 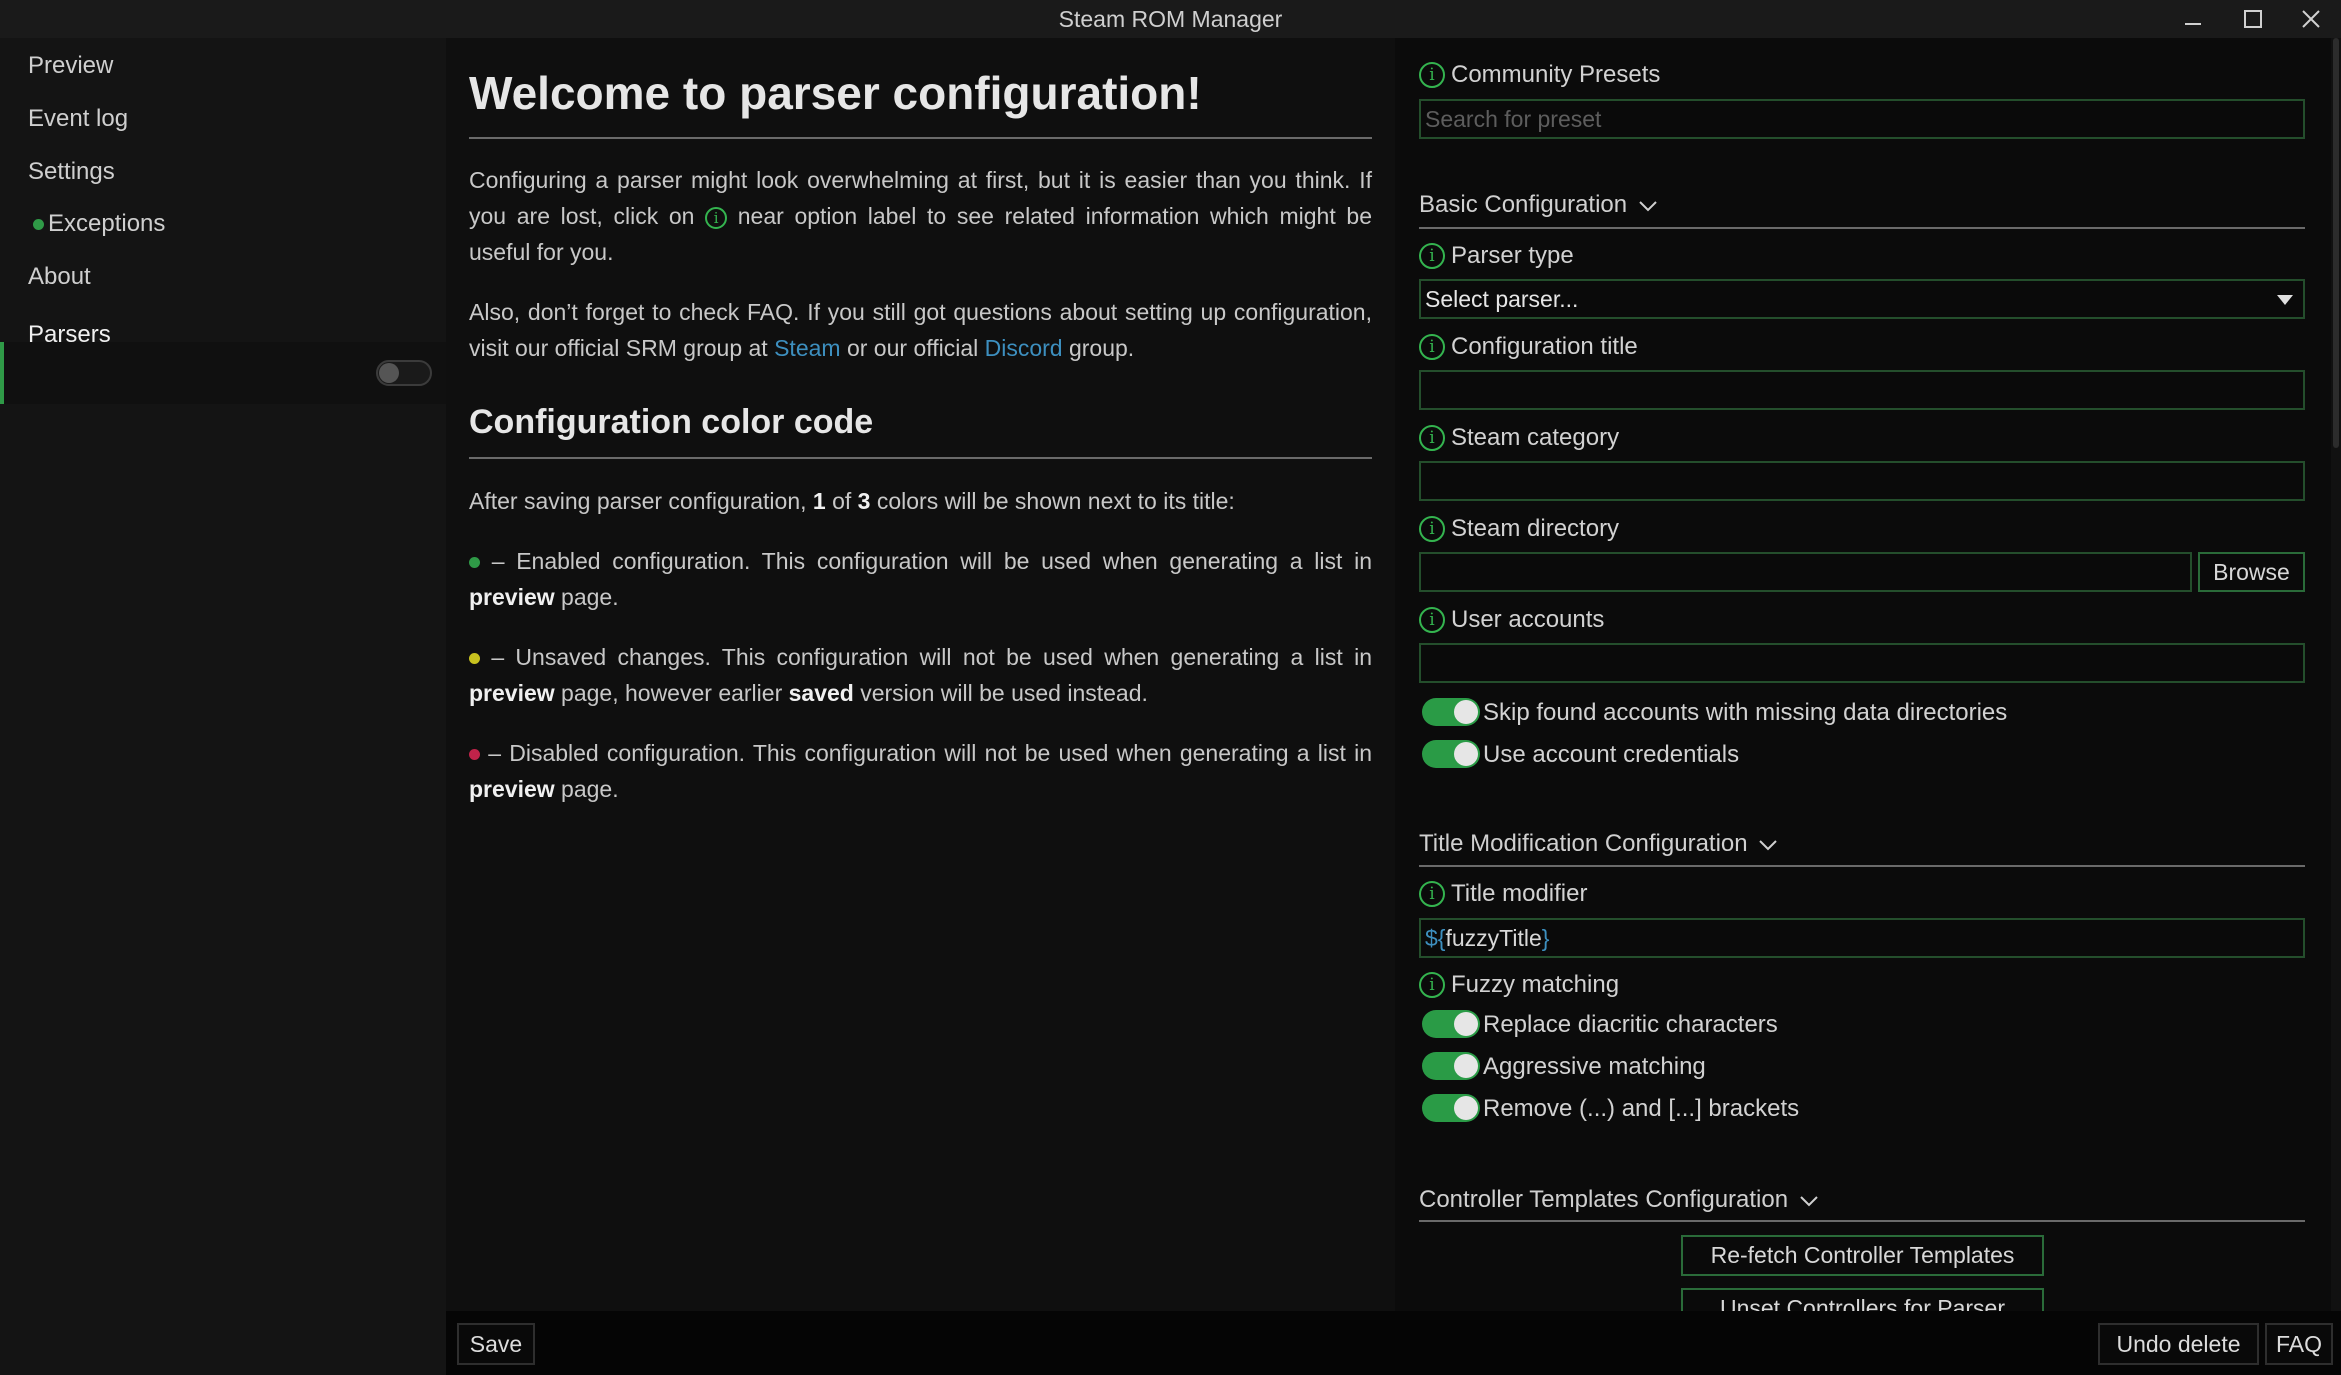 I want to click on section-title: Configuration color code, so click(x=671, y=422).